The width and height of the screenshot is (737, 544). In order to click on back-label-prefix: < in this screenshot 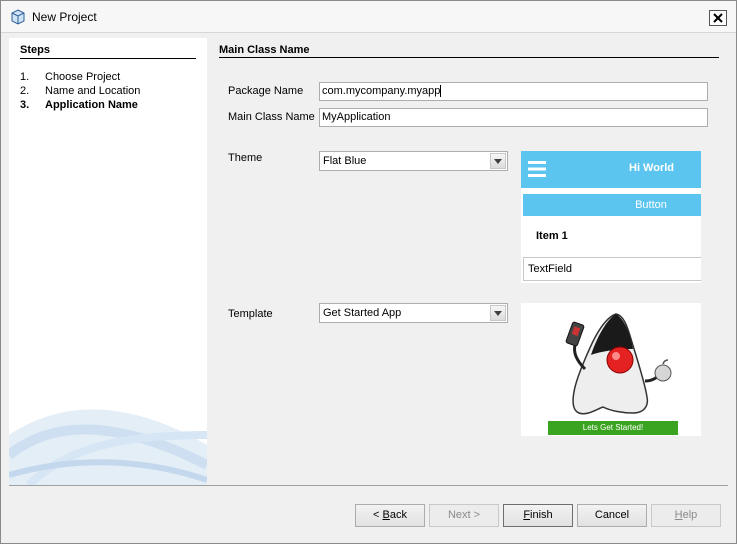, I will do `click(378, 515)`.